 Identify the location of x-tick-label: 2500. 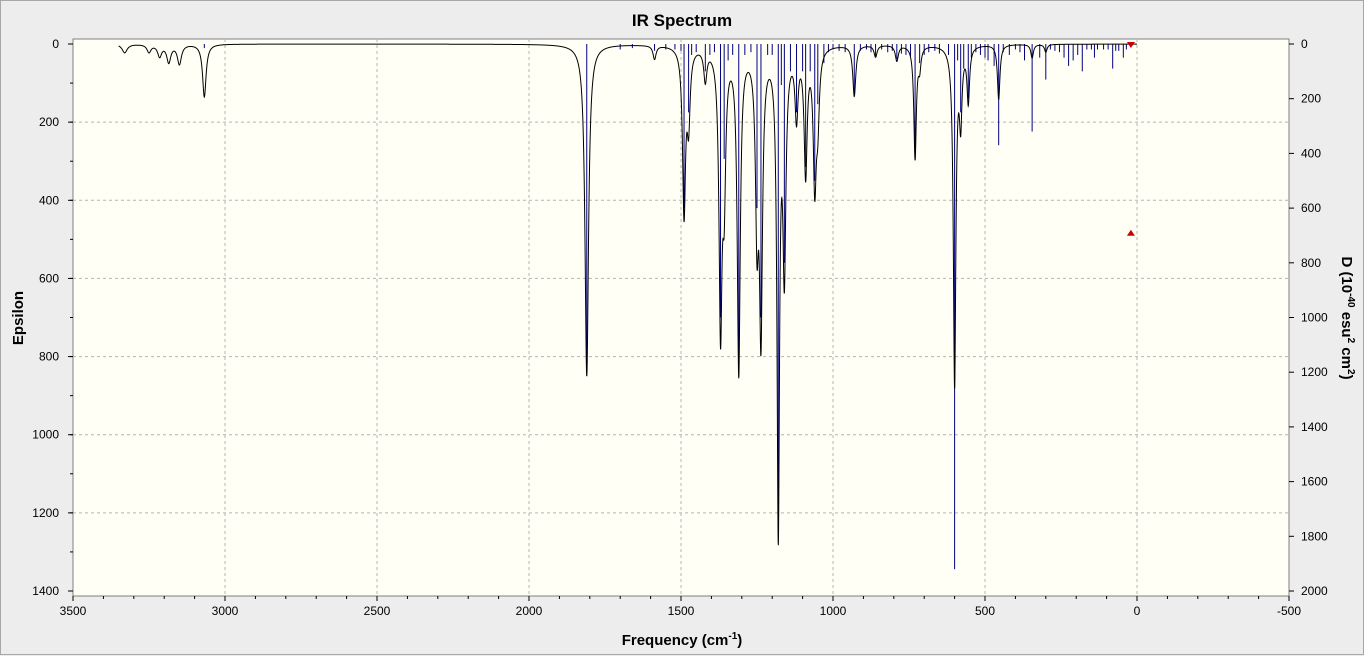
(377, 611).